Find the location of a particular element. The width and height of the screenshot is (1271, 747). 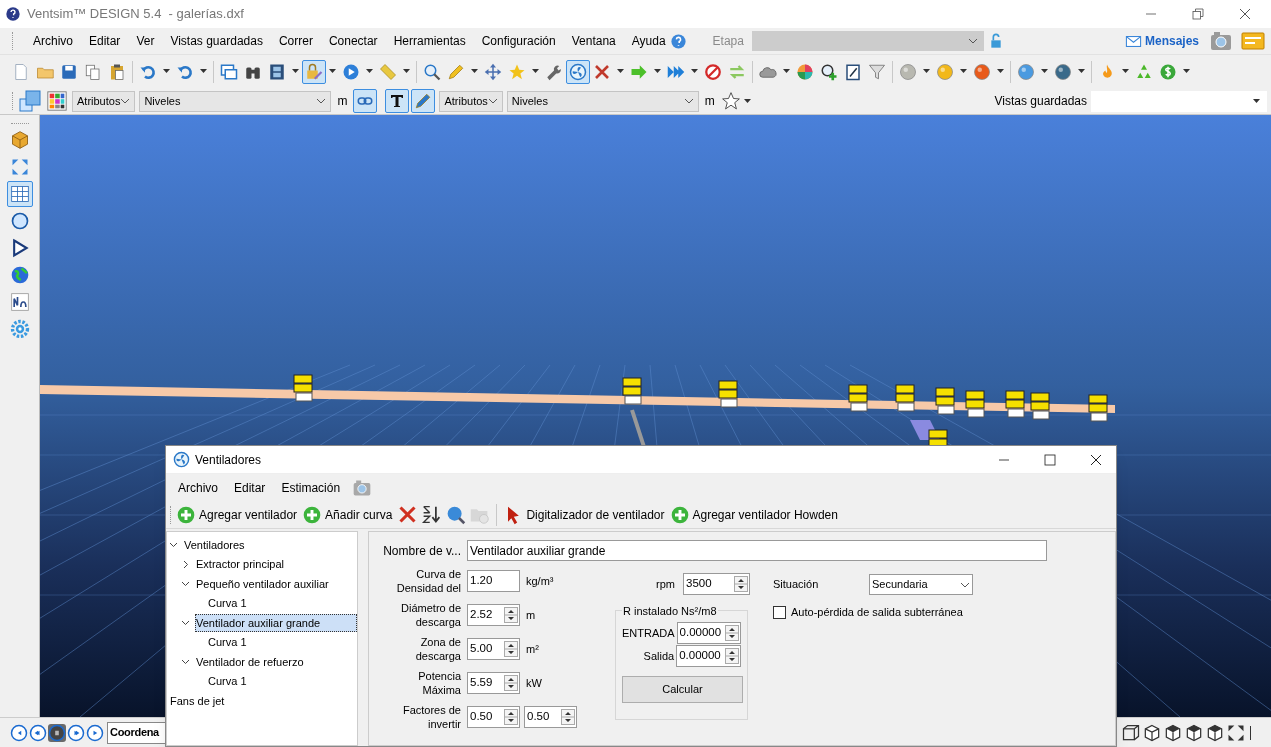

cube-top-icon is located at coordinates (1173, 732).